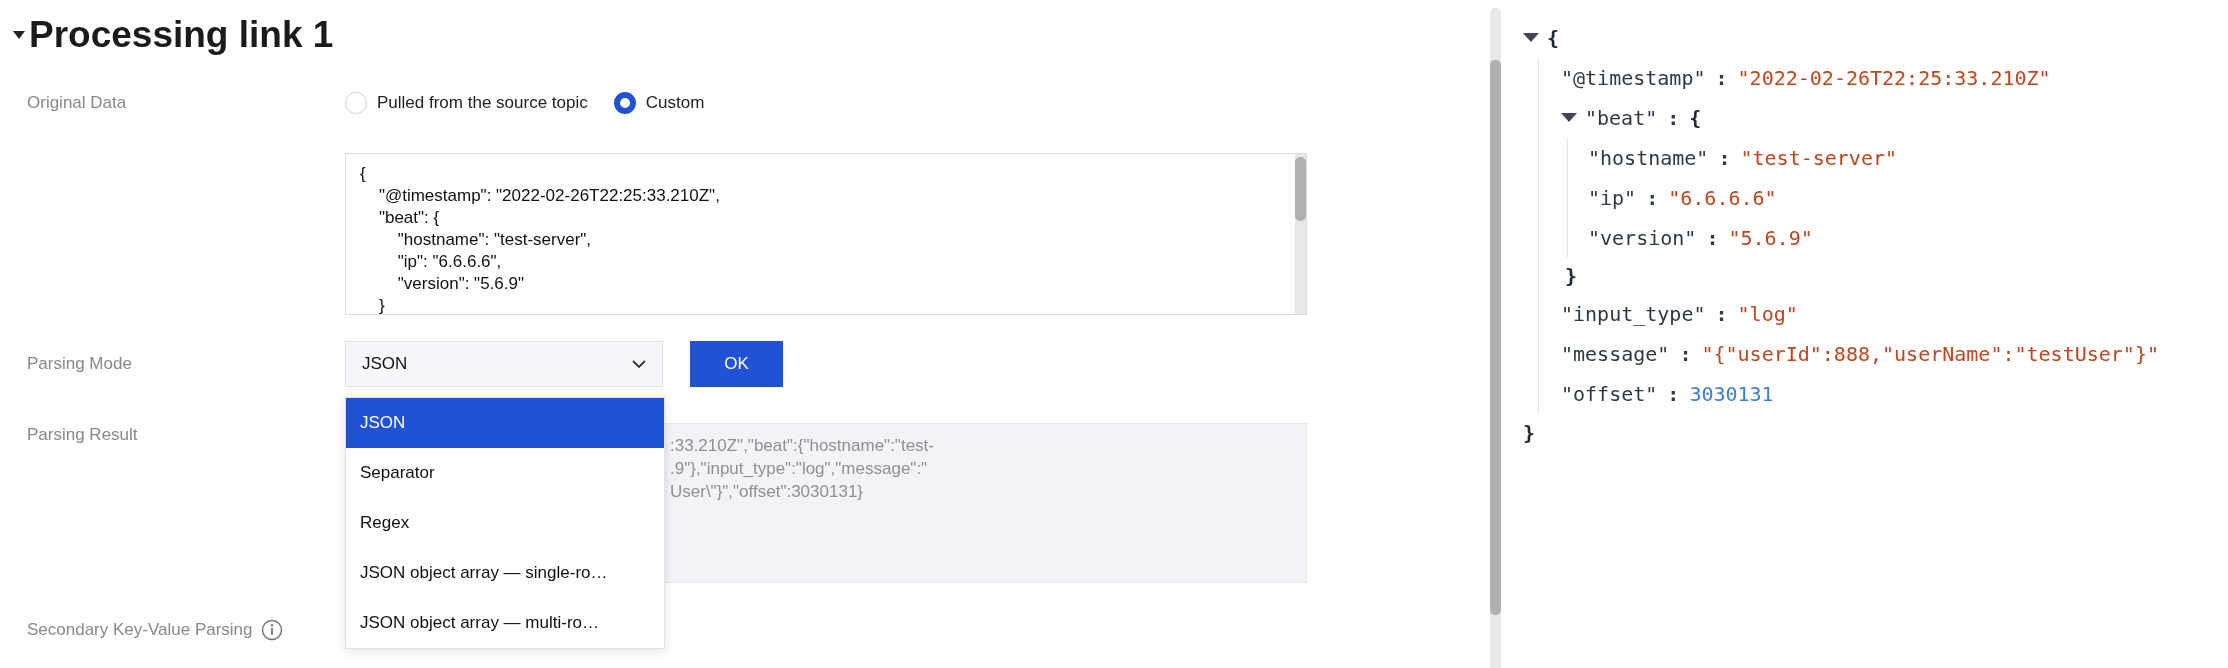 Image resolution: width=2228 pixels, height=668 pixels. I want to click on json-value: "log", so click(1767, 314).